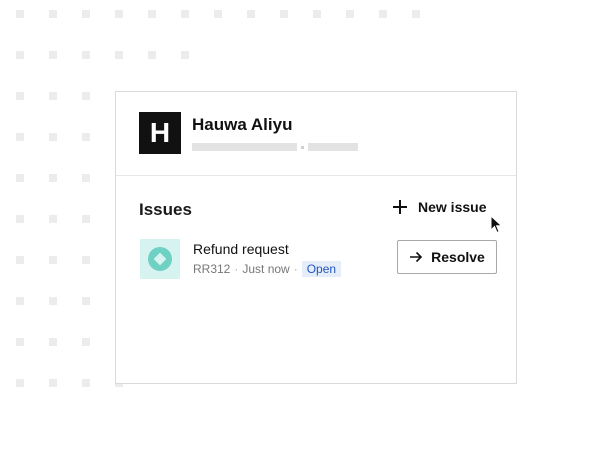  I want to click on arrow-right-icon, so click(416, 257).